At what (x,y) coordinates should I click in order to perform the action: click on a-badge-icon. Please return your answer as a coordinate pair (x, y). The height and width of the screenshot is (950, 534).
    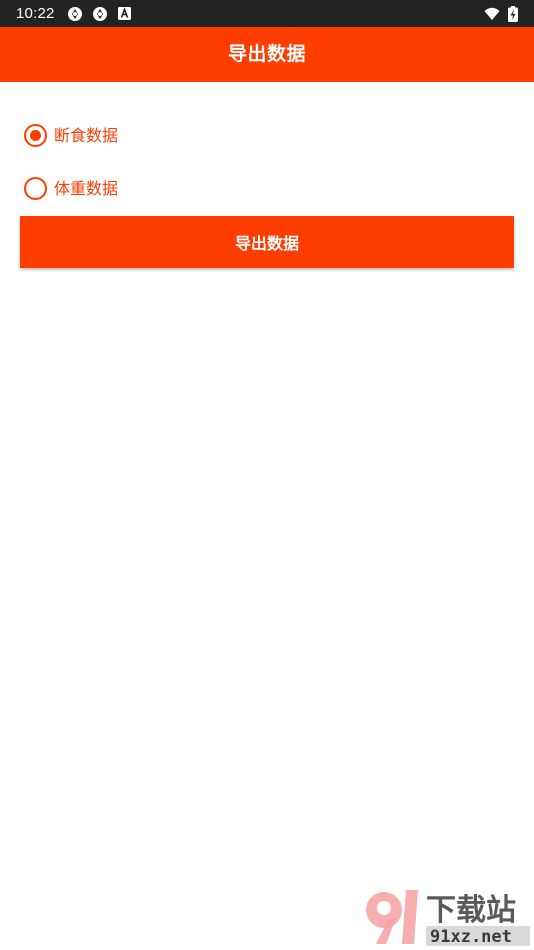
    Looking at the image, I should click on (124, 13).